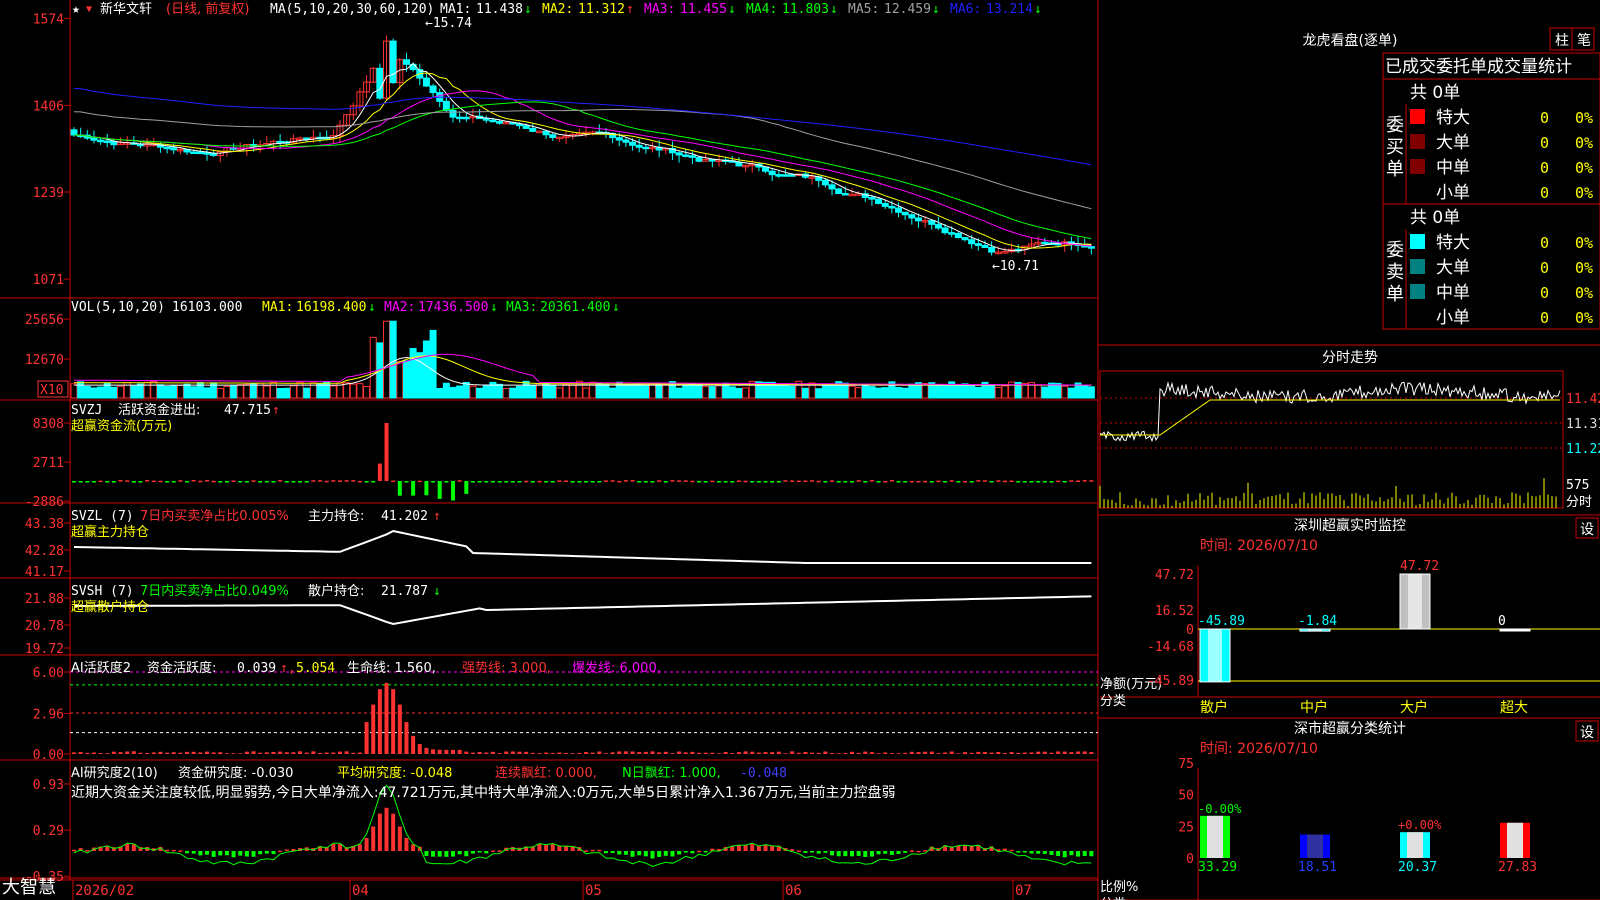 The image size is (1600, 900). I want to click on monitor-y-tick: 16.52, so click(1174, 611).